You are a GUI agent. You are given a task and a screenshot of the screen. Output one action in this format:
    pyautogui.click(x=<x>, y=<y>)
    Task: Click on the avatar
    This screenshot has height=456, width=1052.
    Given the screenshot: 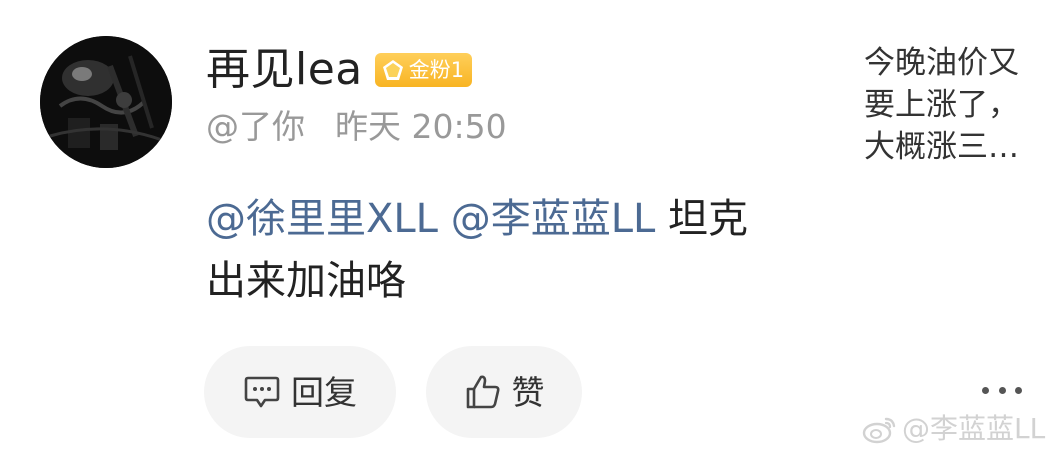 What is the action you would take?
    pyautogui.click(x=106, y=102)
    